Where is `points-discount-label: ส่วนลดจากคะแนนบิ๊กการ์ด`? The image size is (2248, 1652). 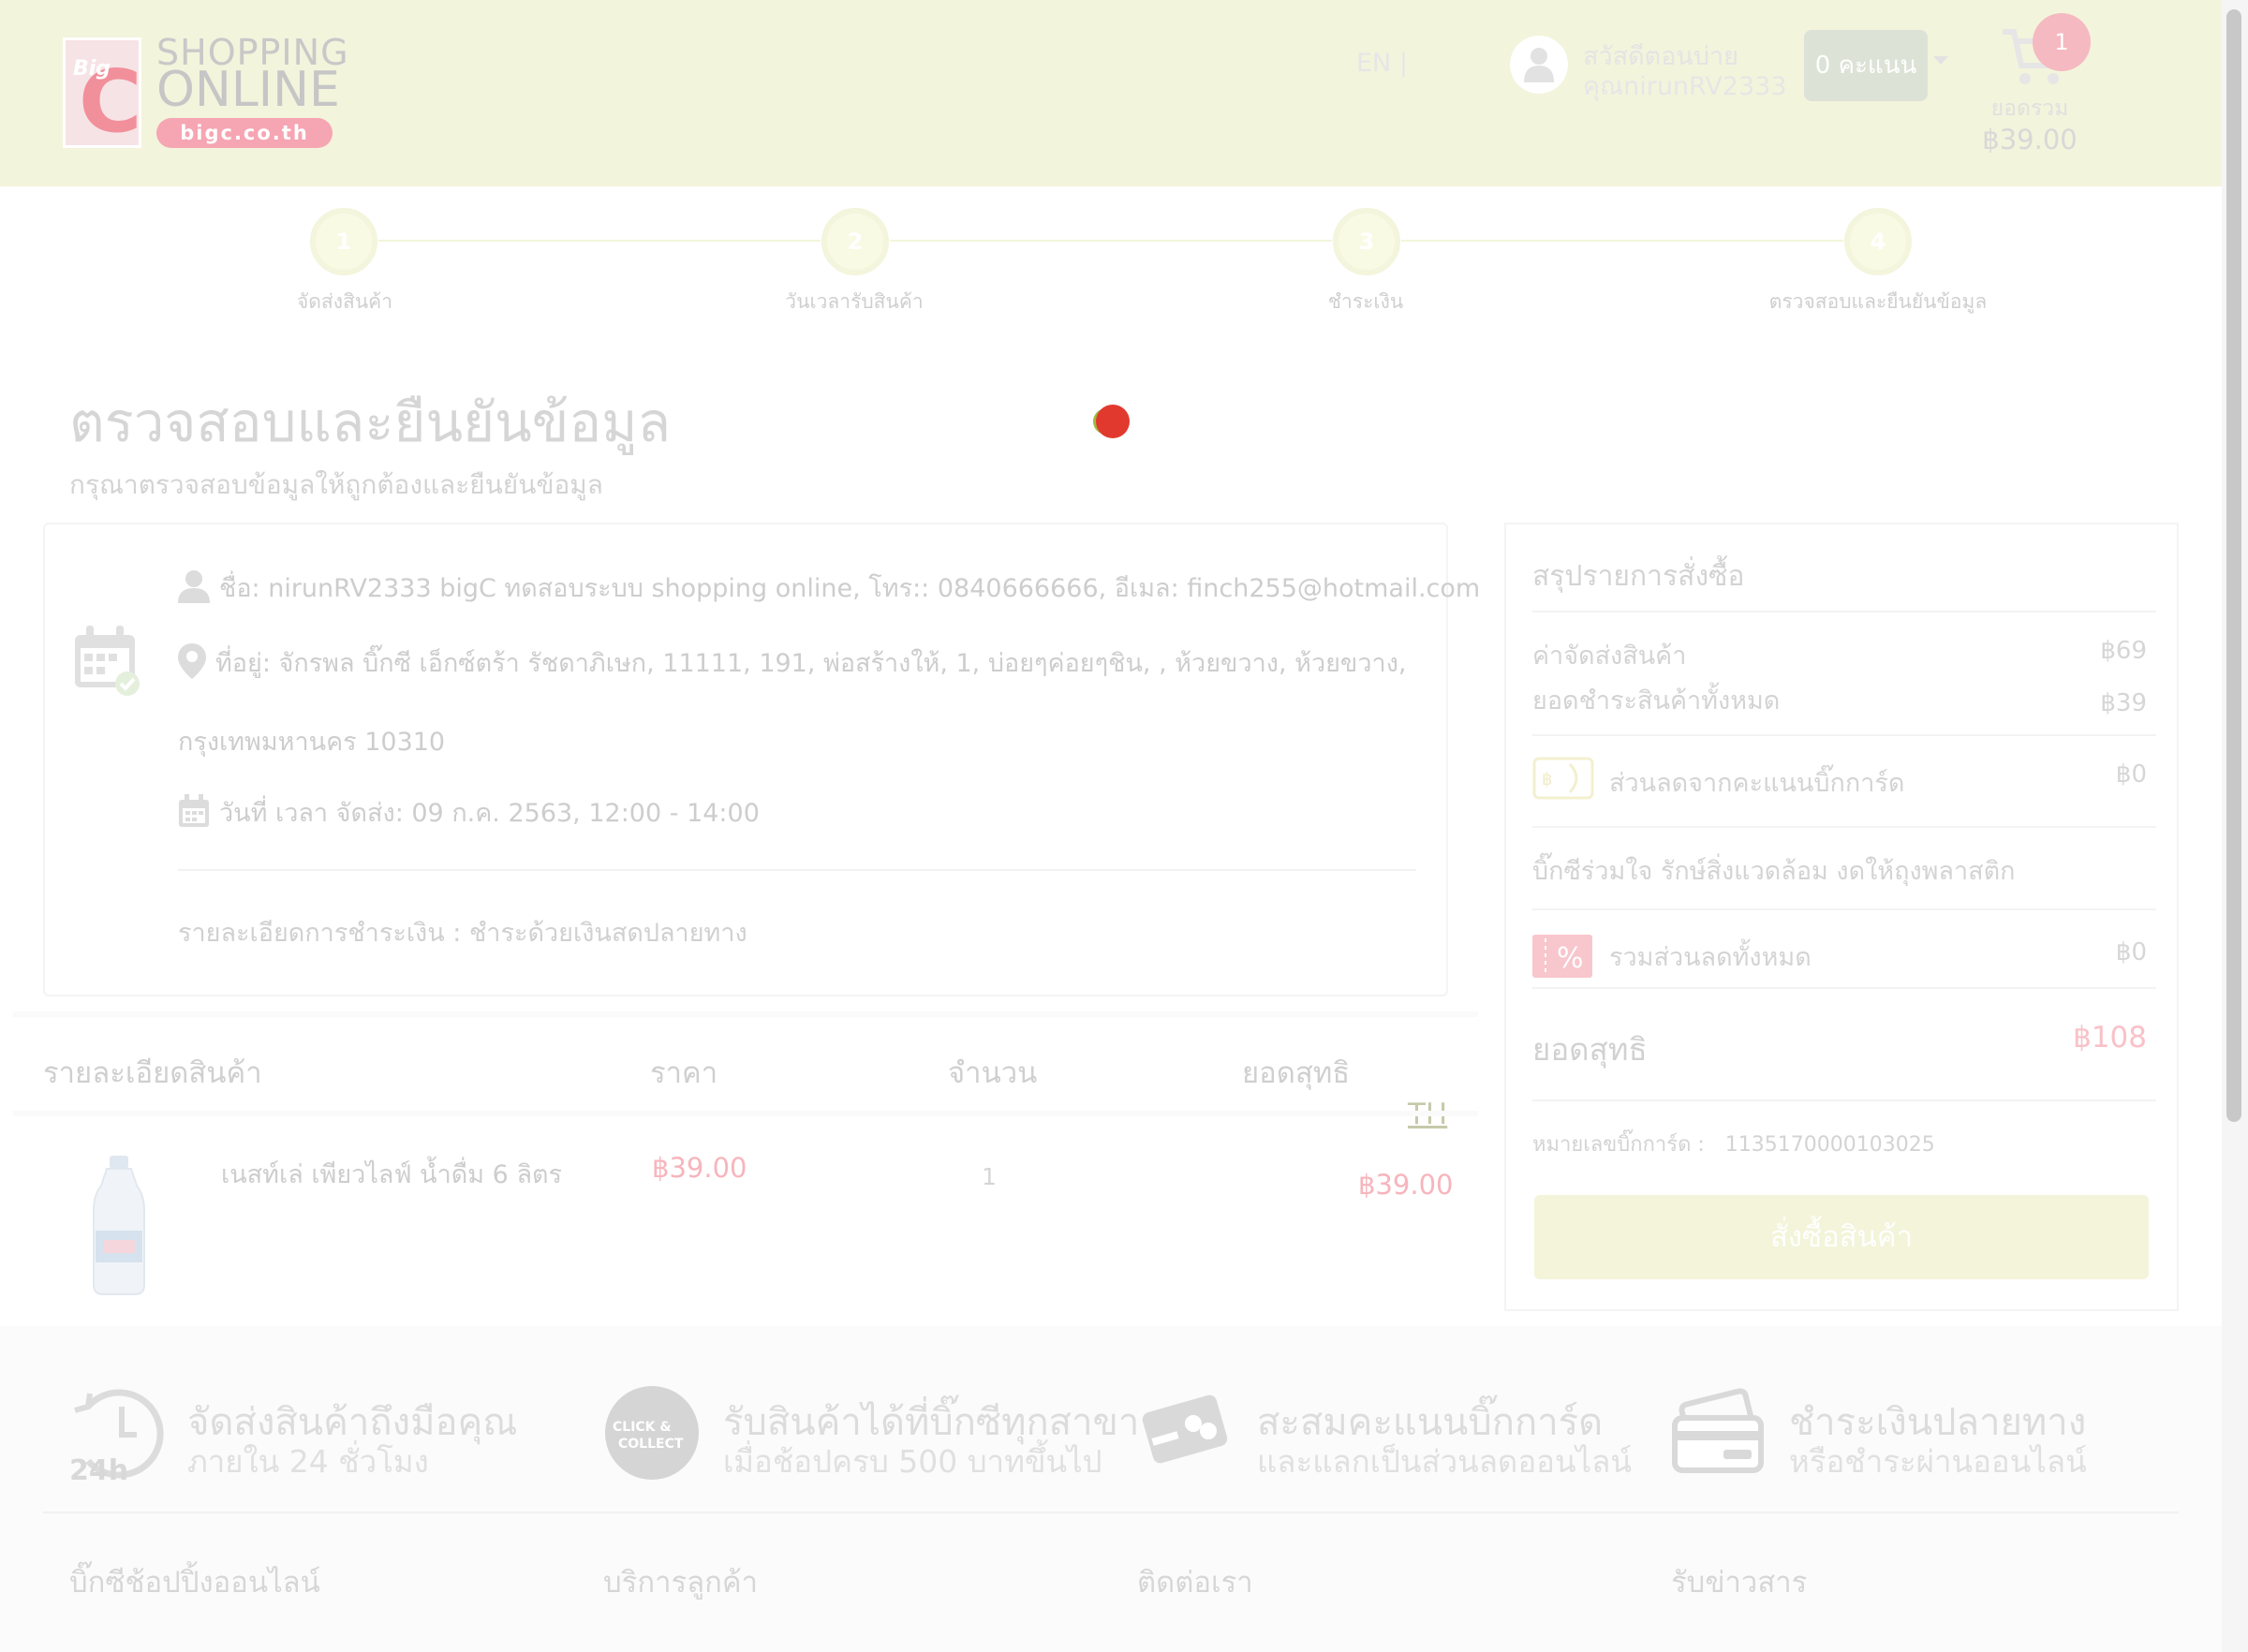 points-discount-label: ส่วนลดจากคะแนนบิ๊กการ์ด is located at coordinates (1757, 783).